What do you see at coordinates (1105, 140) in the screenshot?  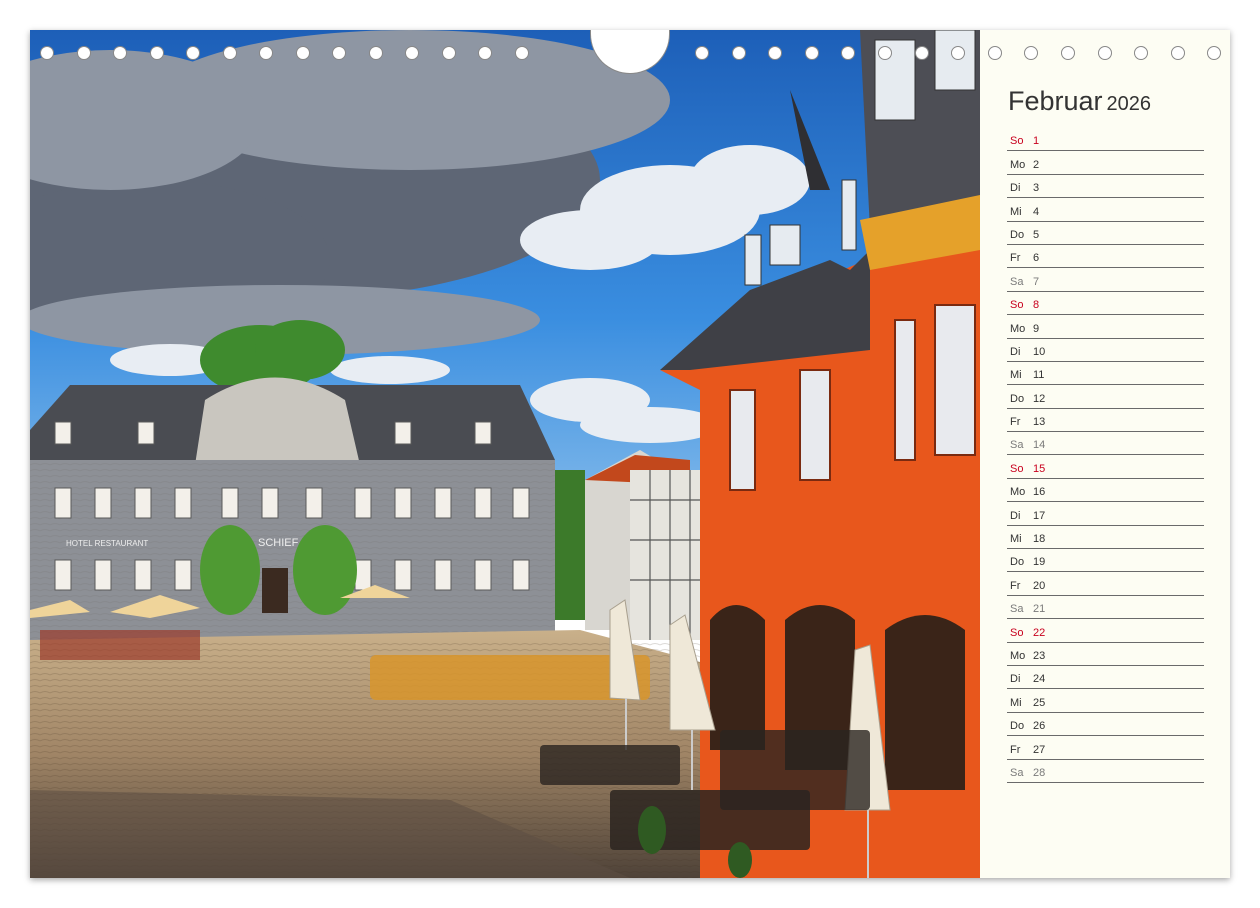 I see `day-row: So 1` at bounding box center [1105, 140].